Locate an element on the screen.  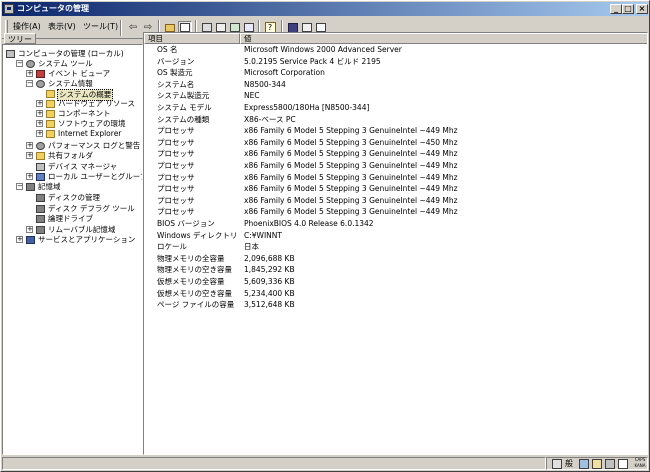
ime-mode-label: 般 is located at coordinates (569, 464).